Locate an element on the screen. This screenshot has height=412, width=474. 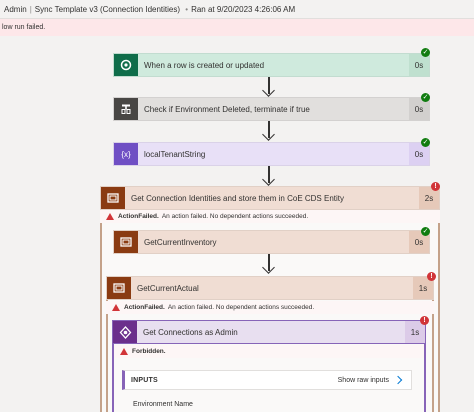
inputs-label: INPUTS is located at coordinates (144, 380).